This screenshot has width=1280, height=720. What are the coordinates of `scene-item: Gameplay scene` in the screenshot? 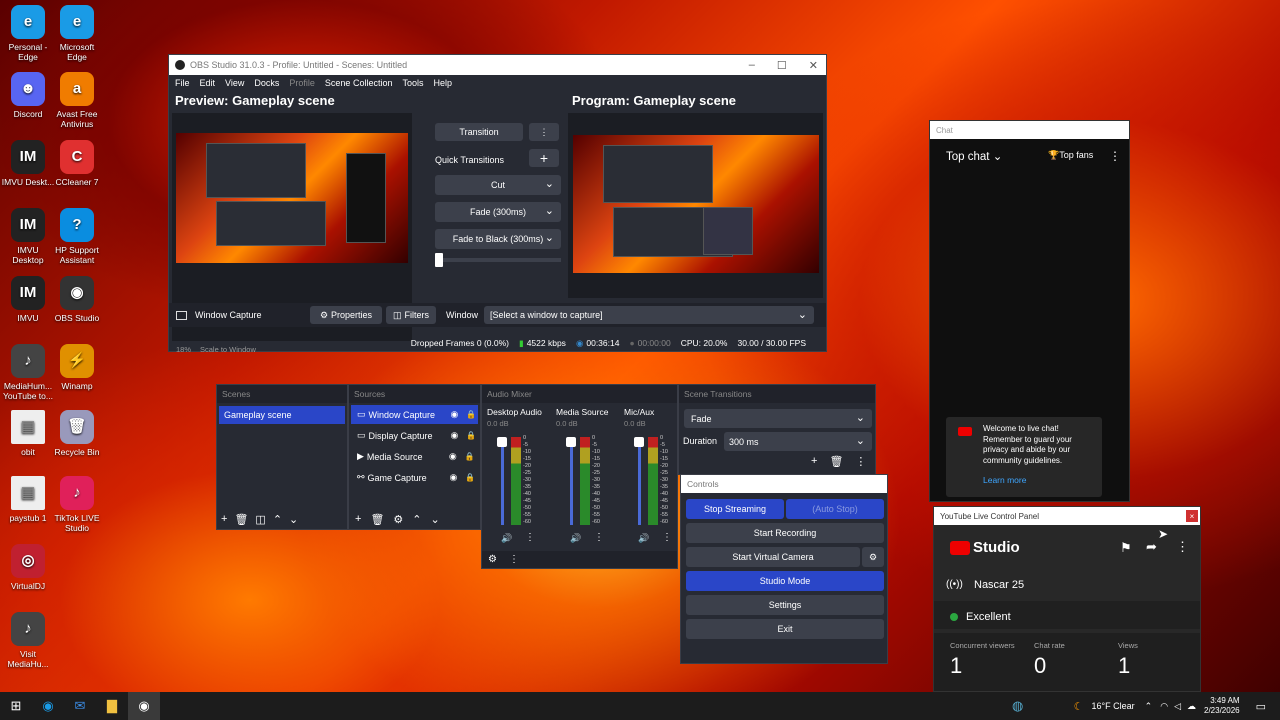 It's located at (282, 415).